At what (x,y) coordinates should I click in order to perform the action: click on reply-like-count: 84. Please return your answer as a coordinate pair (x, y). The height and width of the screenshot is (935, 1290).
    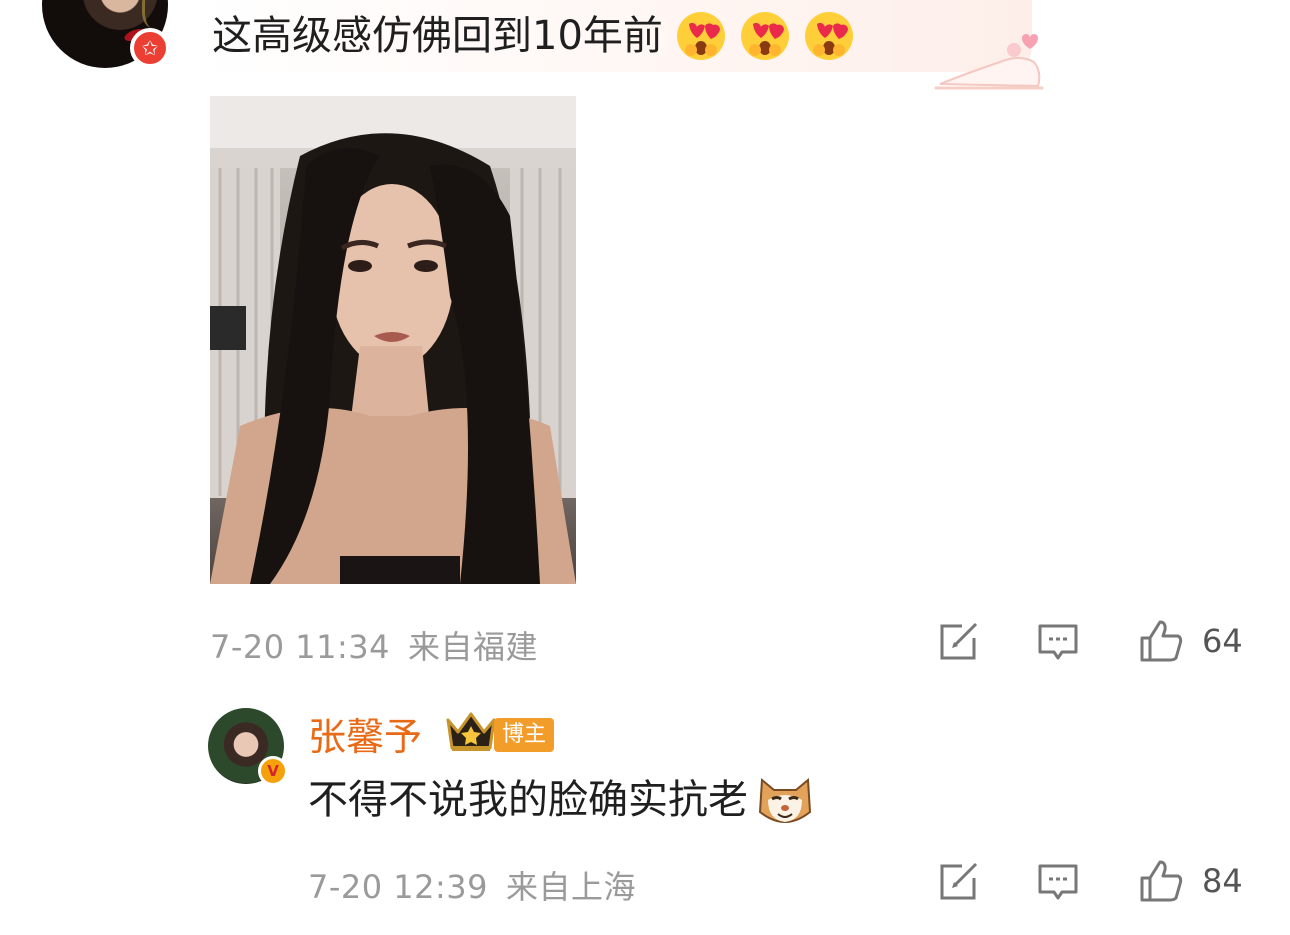
    Looking at the image, I should click on (1222, 881).